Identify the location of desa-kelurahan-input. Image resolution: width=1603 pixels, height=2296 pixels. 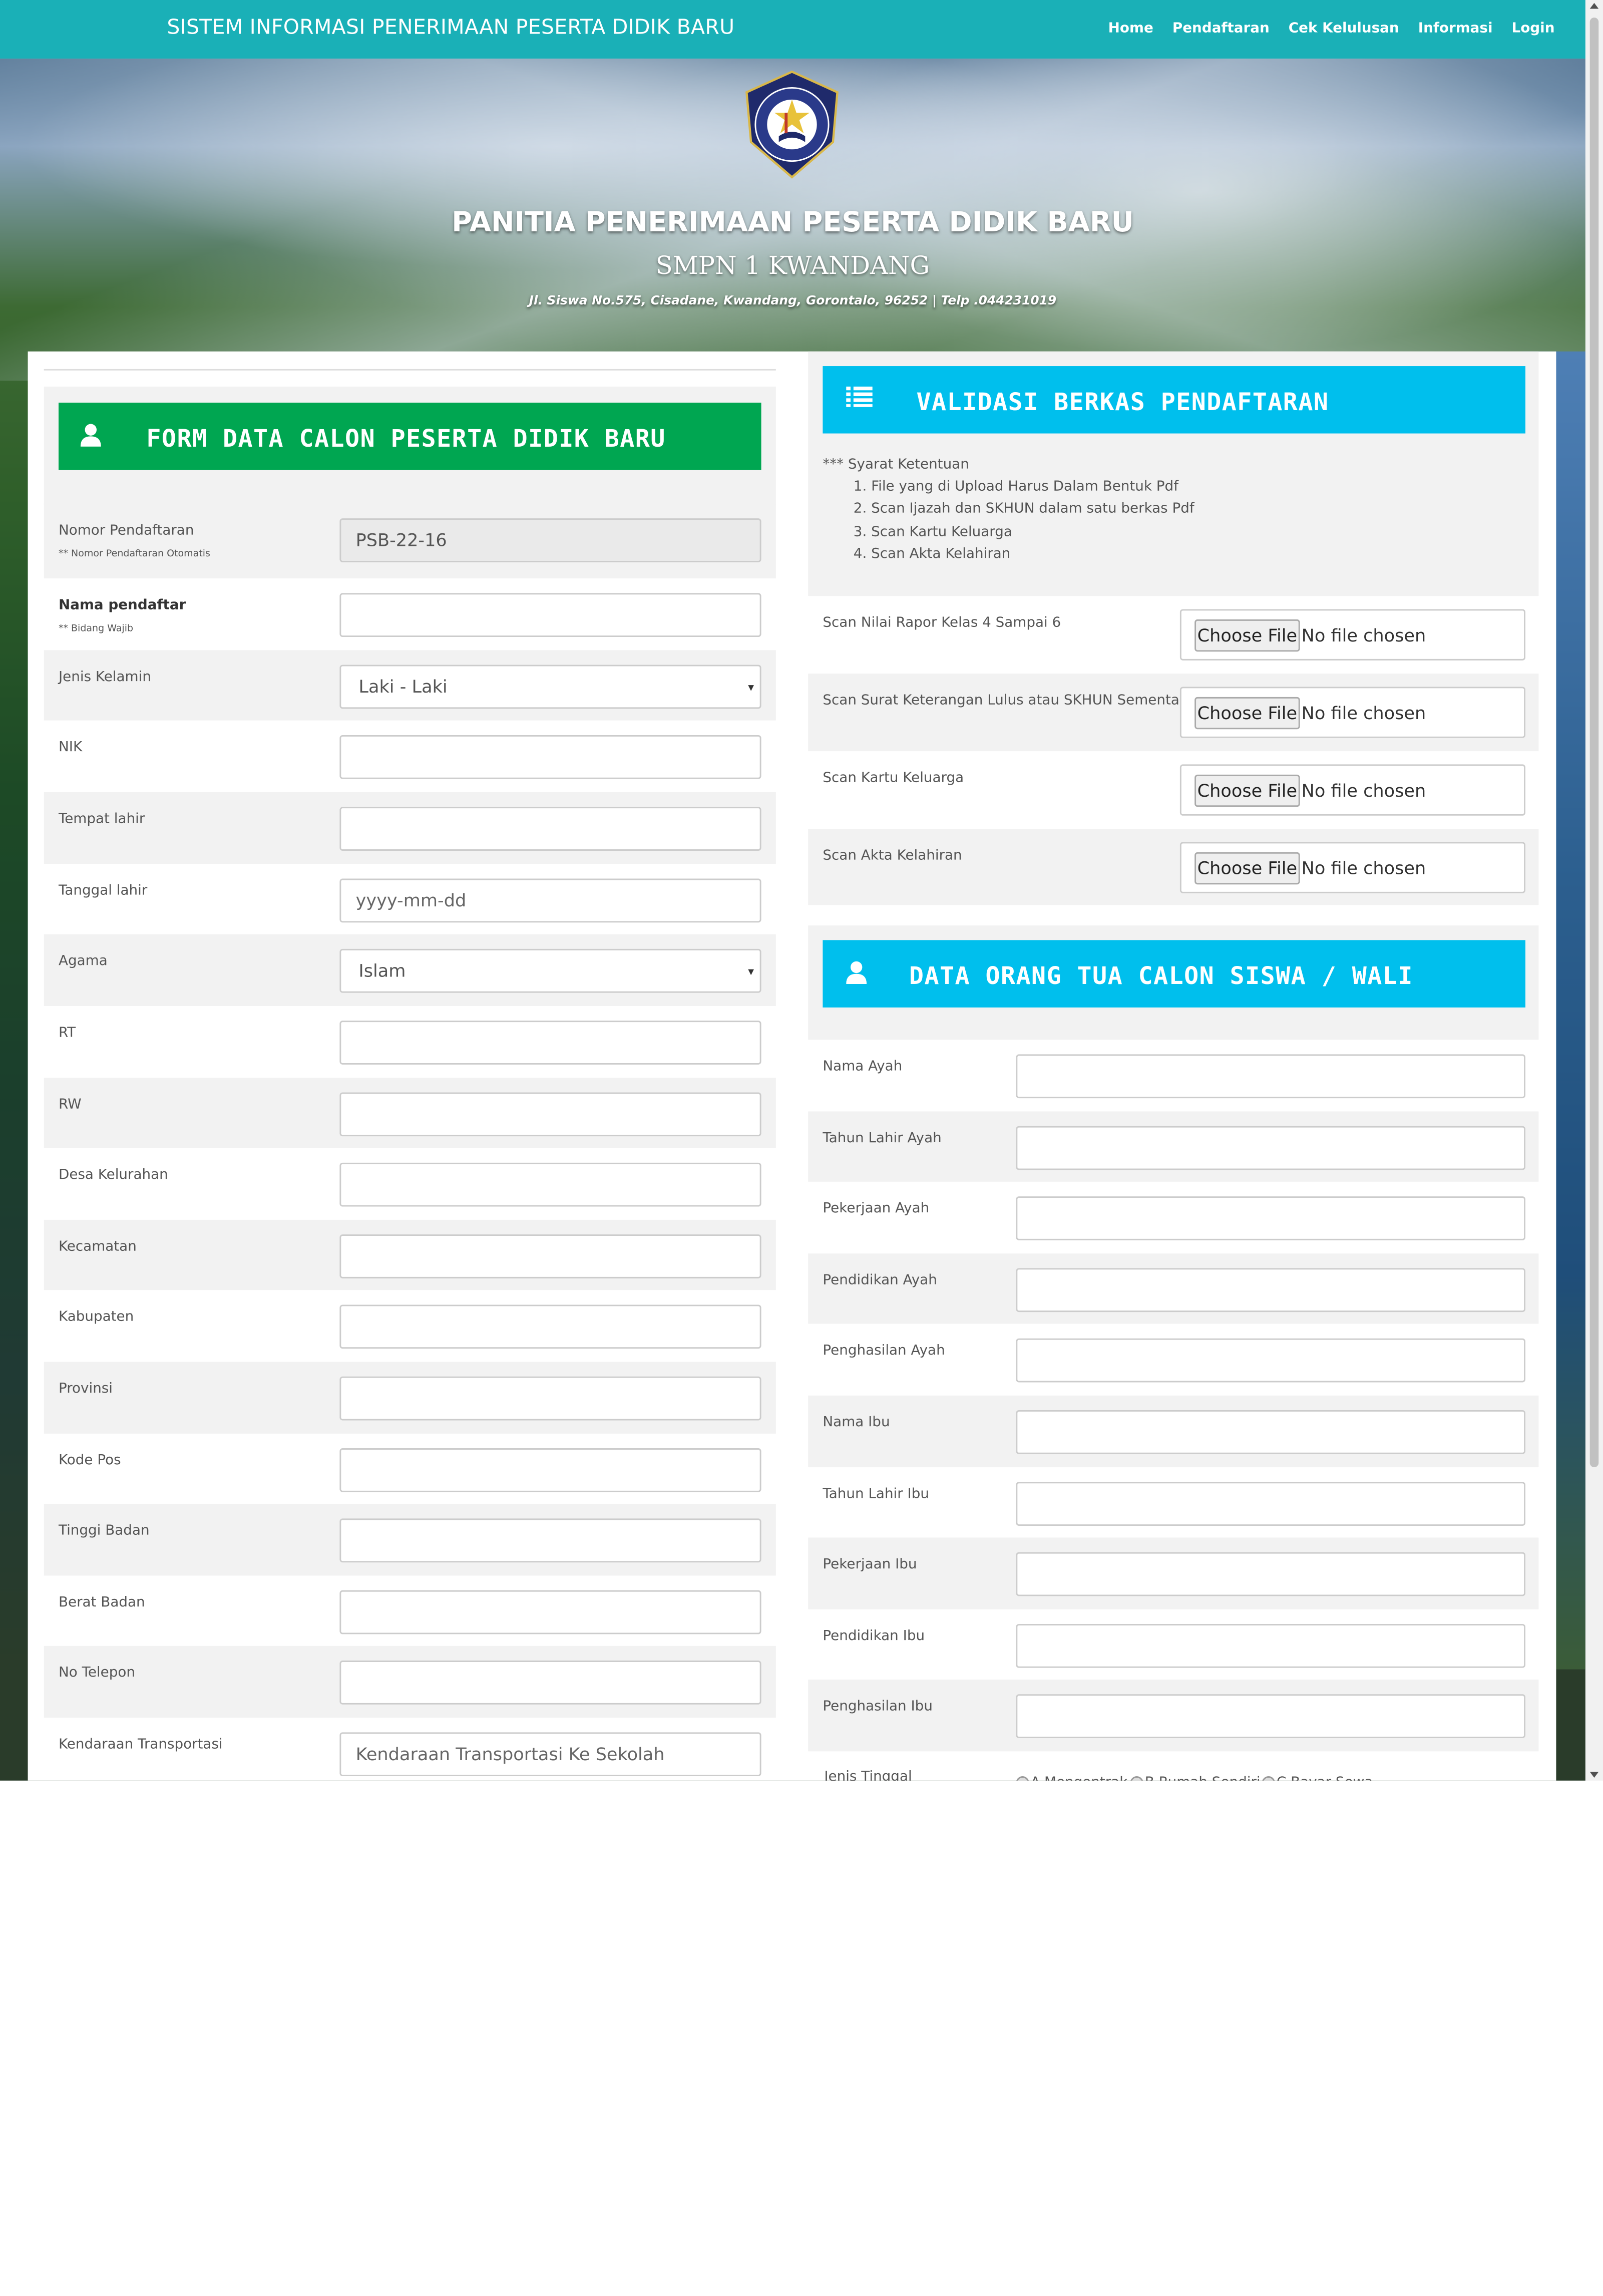
(550, 1184).